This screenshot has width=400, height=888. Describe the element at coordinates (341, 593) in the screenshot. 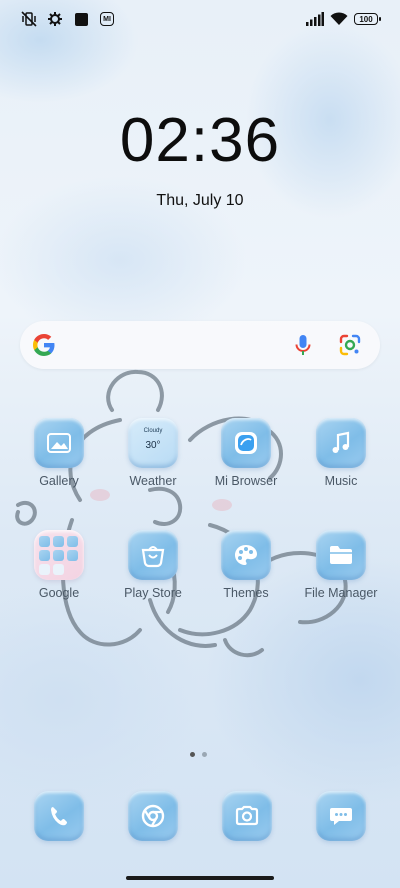

I see `app-label: File Manager` at that location.